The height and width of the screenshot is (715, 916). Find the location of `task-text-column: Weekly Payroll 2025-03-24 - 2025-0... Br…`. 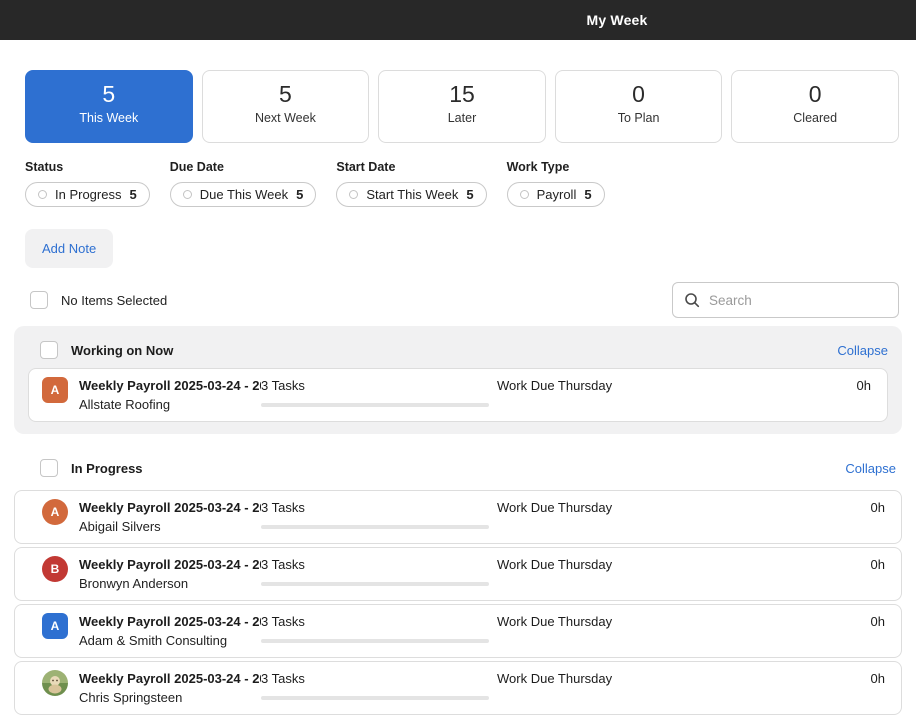

task-text-column: Weekly Payroll 2025-03-24 - 2025-0... Br… is located at coordinates (170, 569).